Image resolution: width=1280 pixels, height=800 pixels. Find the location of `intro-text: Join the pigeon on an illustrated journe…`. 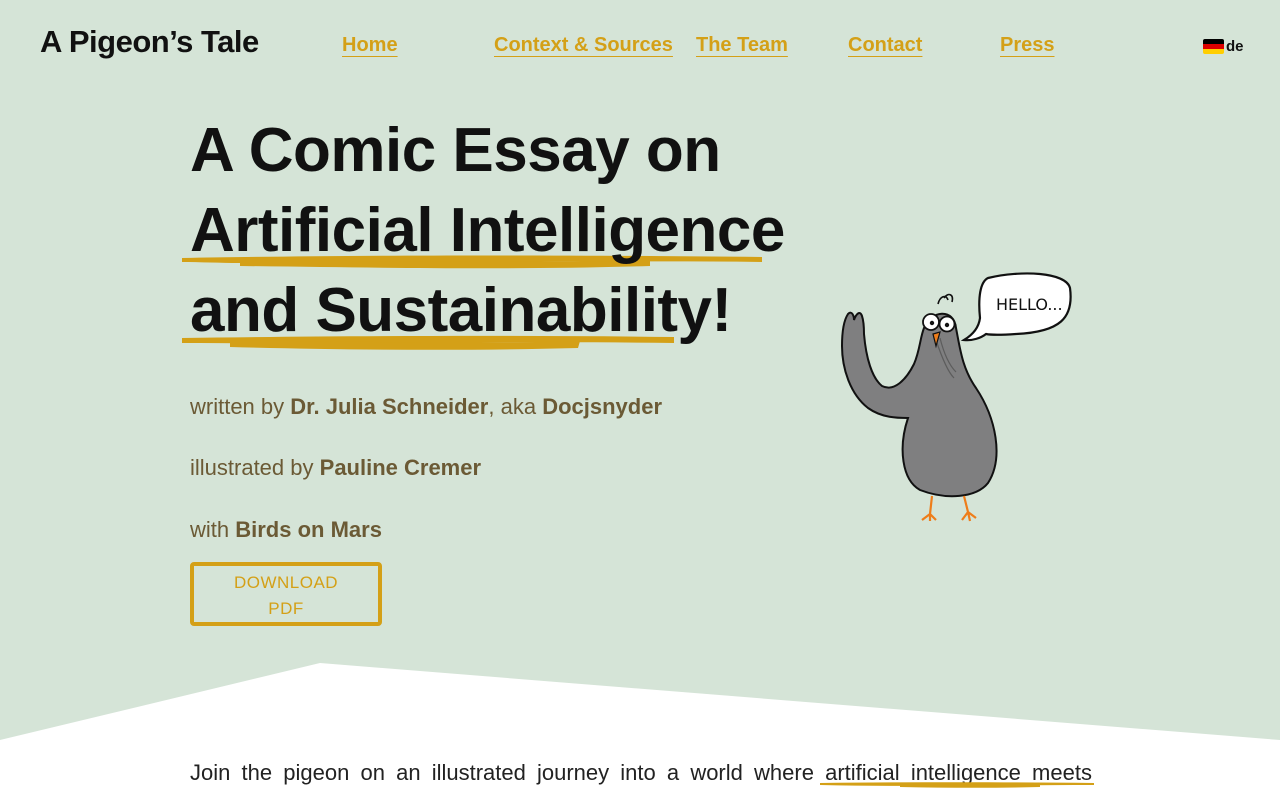

intro-text: Join the pigeon on an illustrated journe… is located at coordinates (641, 772).